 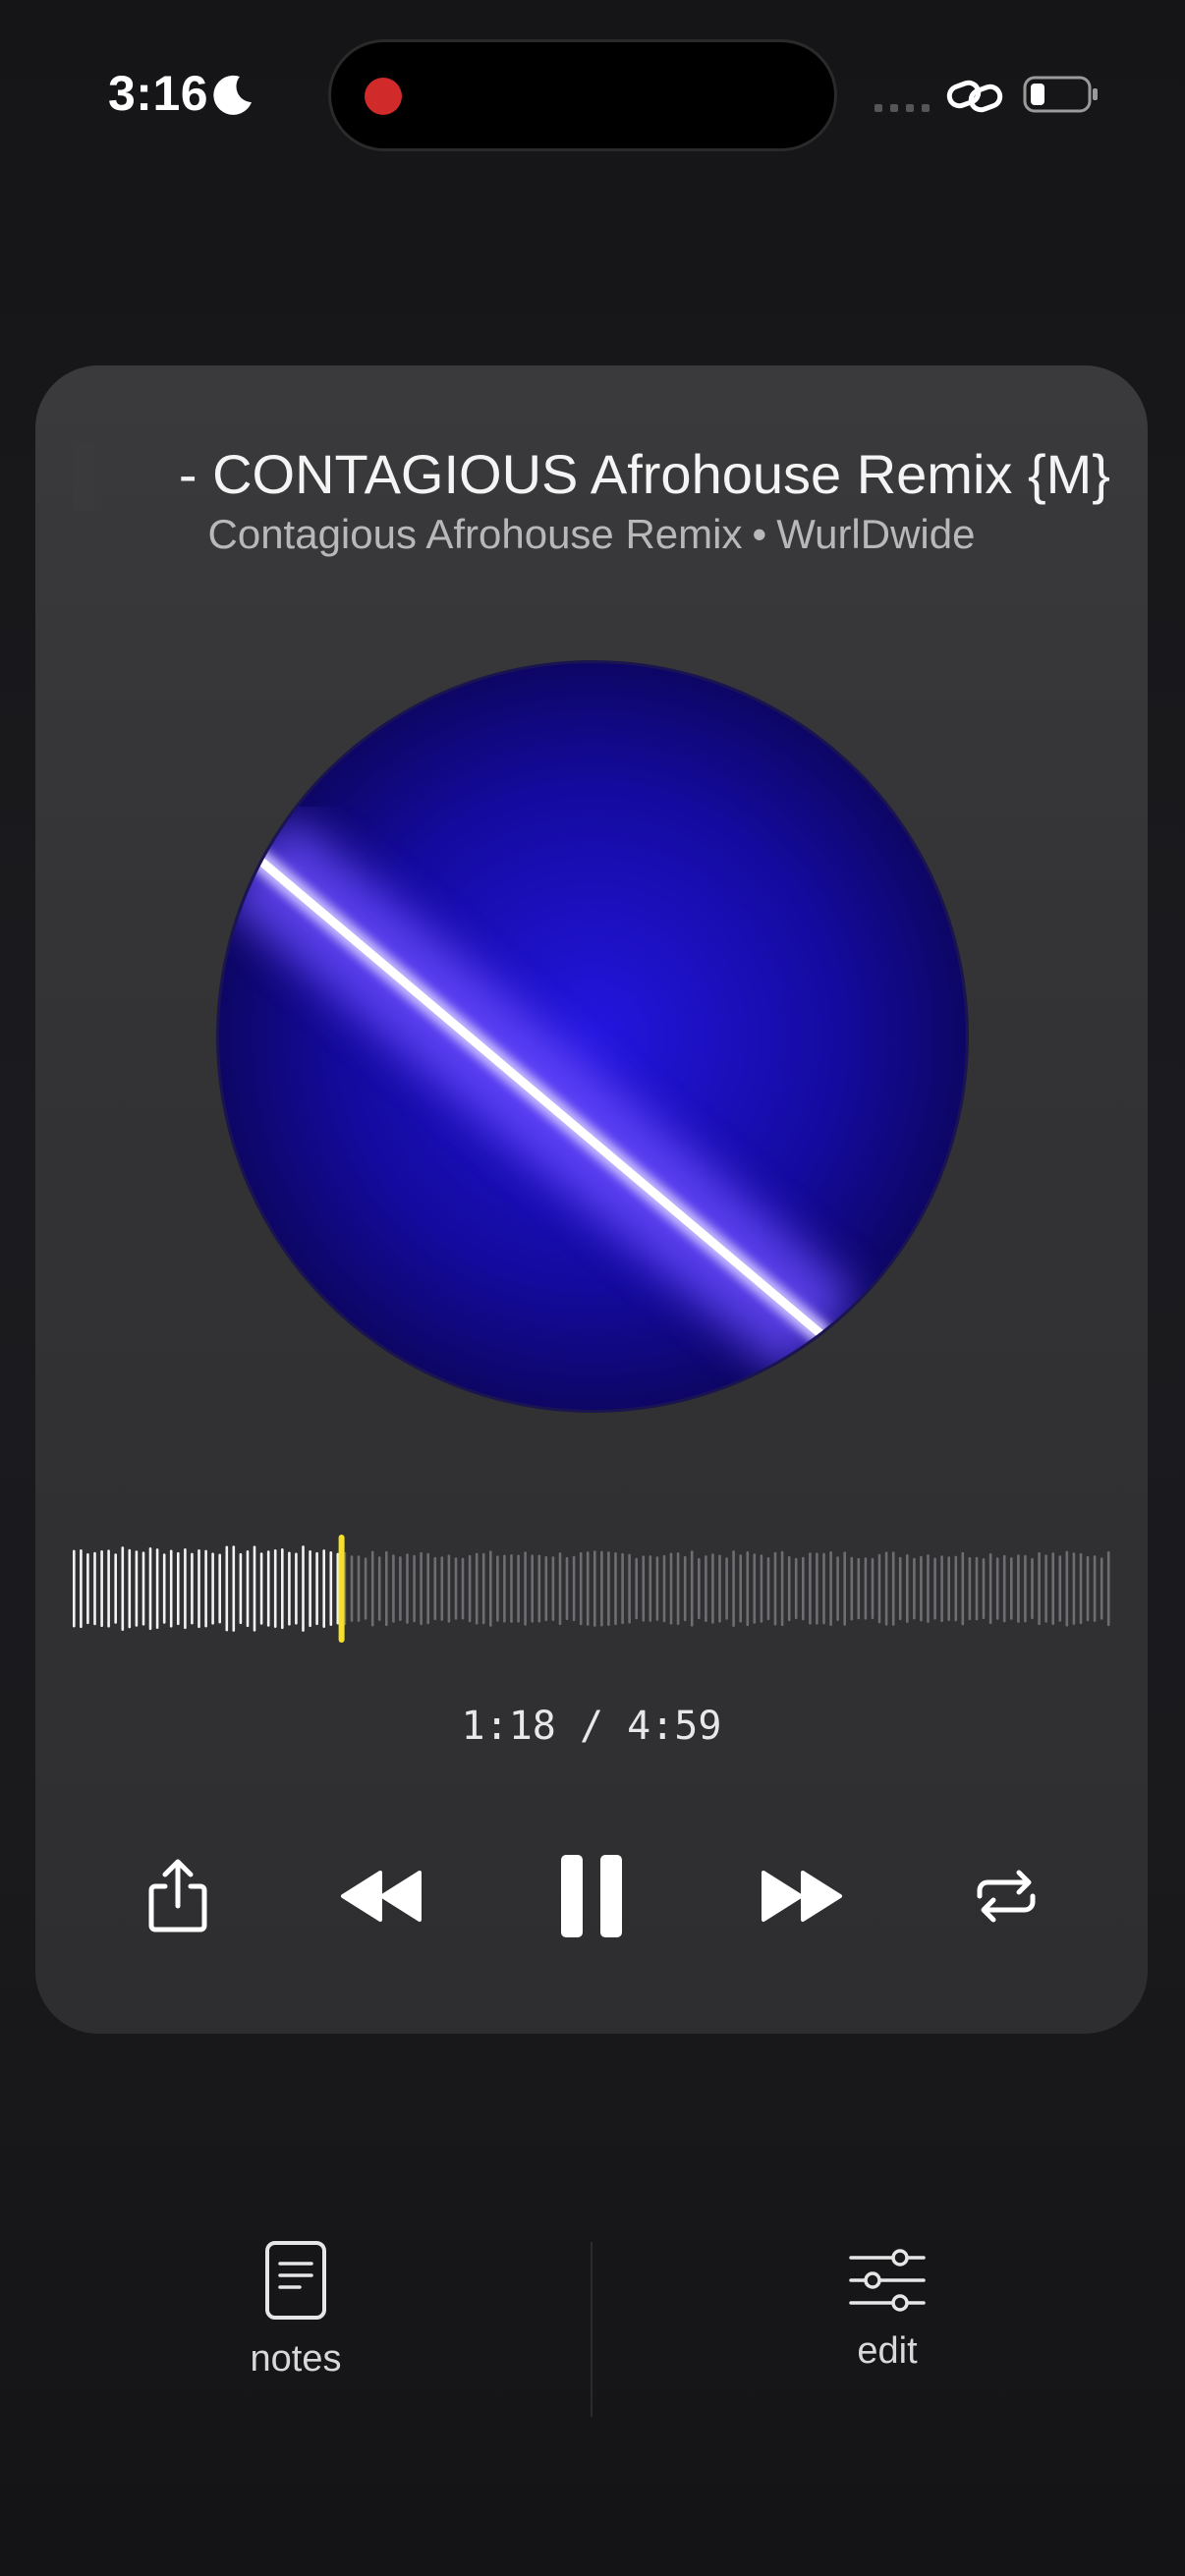 I want to click on recording-indicator, so click(x=384, y=96).